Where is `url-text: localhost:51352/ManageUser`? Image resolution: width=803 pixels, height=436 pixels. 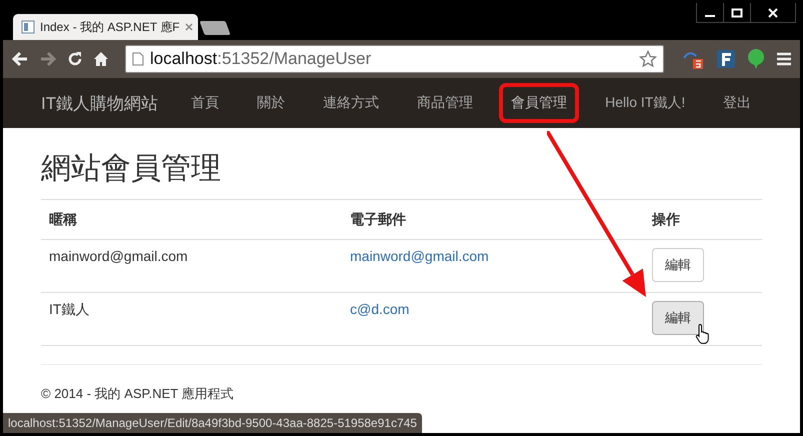 url-text: localhost:51352/ManageUser is located at coordinates (261, 59).